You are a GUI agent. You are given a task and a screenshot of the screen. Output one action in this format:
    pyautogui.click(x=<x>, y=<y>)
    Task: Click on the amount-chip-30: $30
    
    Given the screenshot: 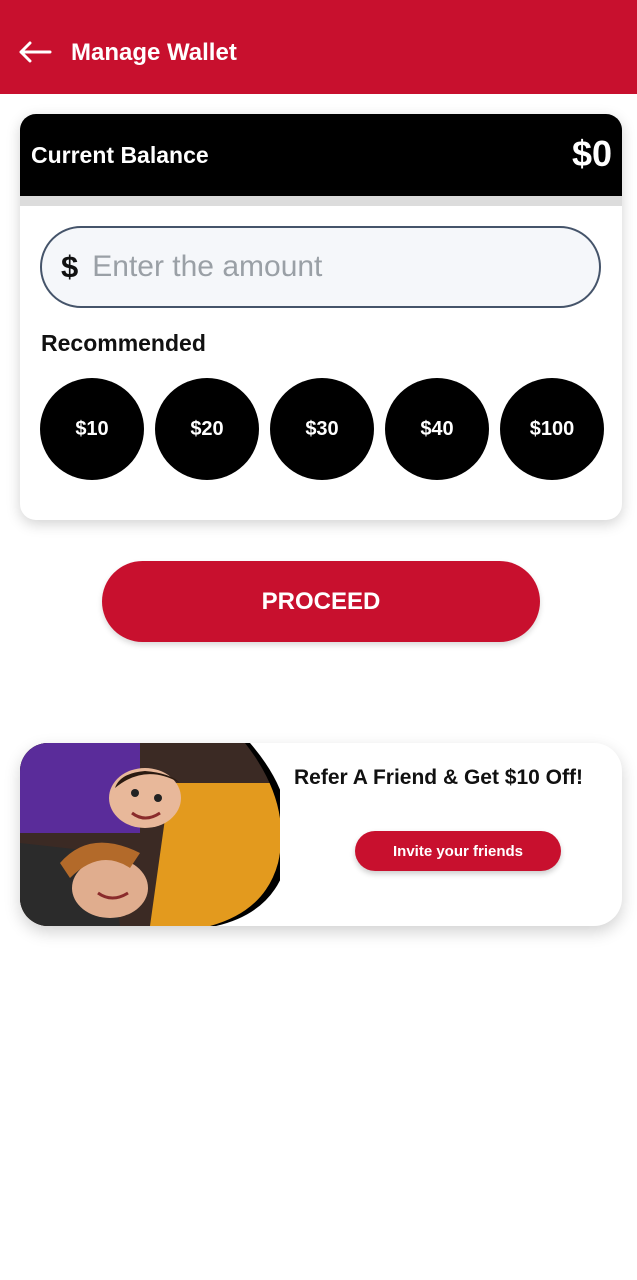 What is the action you would take?
    pyautogui.click(x=322, y=429)
    